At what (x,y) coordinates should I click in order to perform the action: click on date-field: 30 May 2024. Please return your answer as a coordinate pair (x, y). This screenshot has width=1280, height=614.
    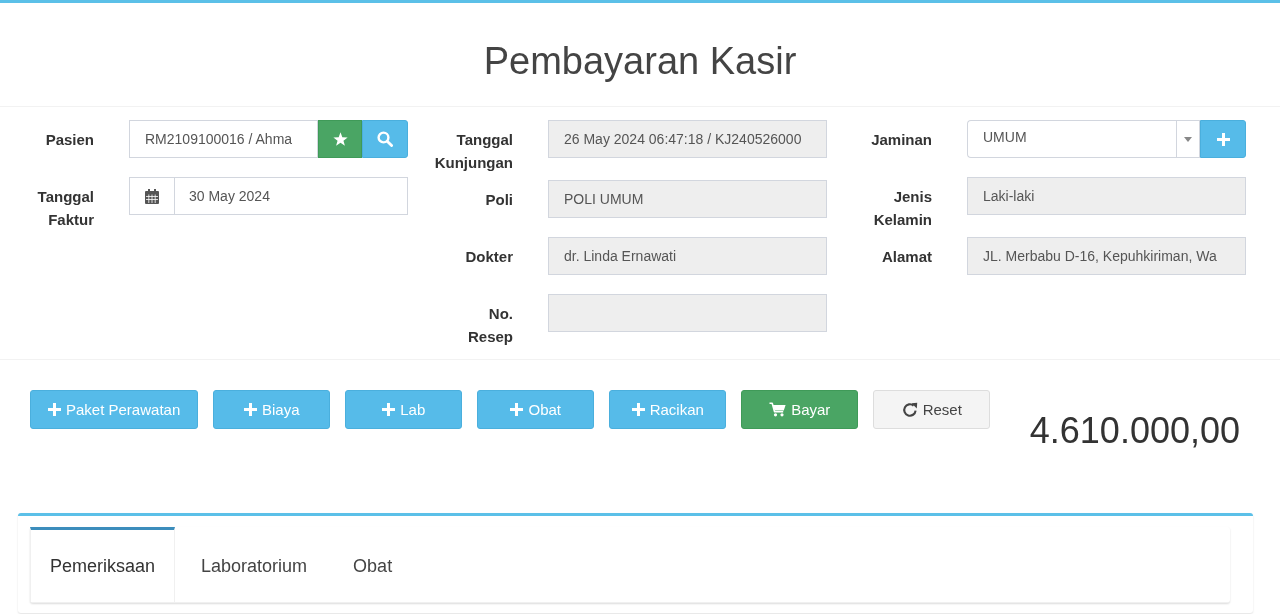
    Looking at the image, I should click on (291, 196).